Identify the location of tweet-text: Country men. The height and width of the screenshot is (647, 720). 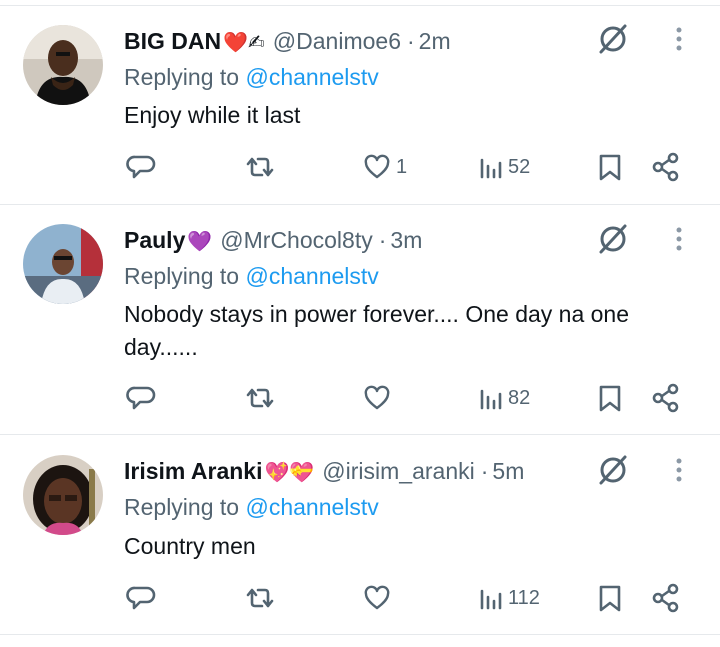
(190, 546).